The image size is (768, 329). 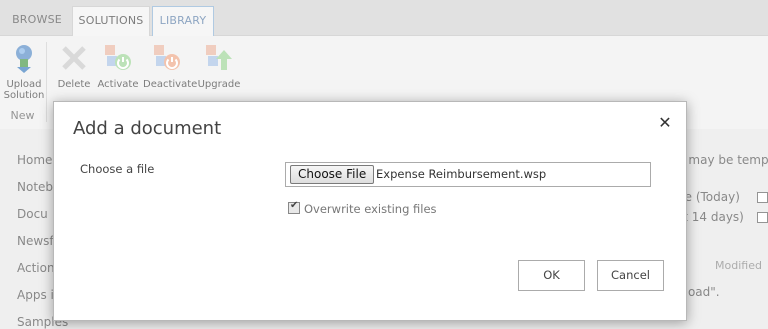 What do you see at coordinates (630, 275) in the screenshot?
I see `cancel-button: Cancel` at bounding box center [630, 275].